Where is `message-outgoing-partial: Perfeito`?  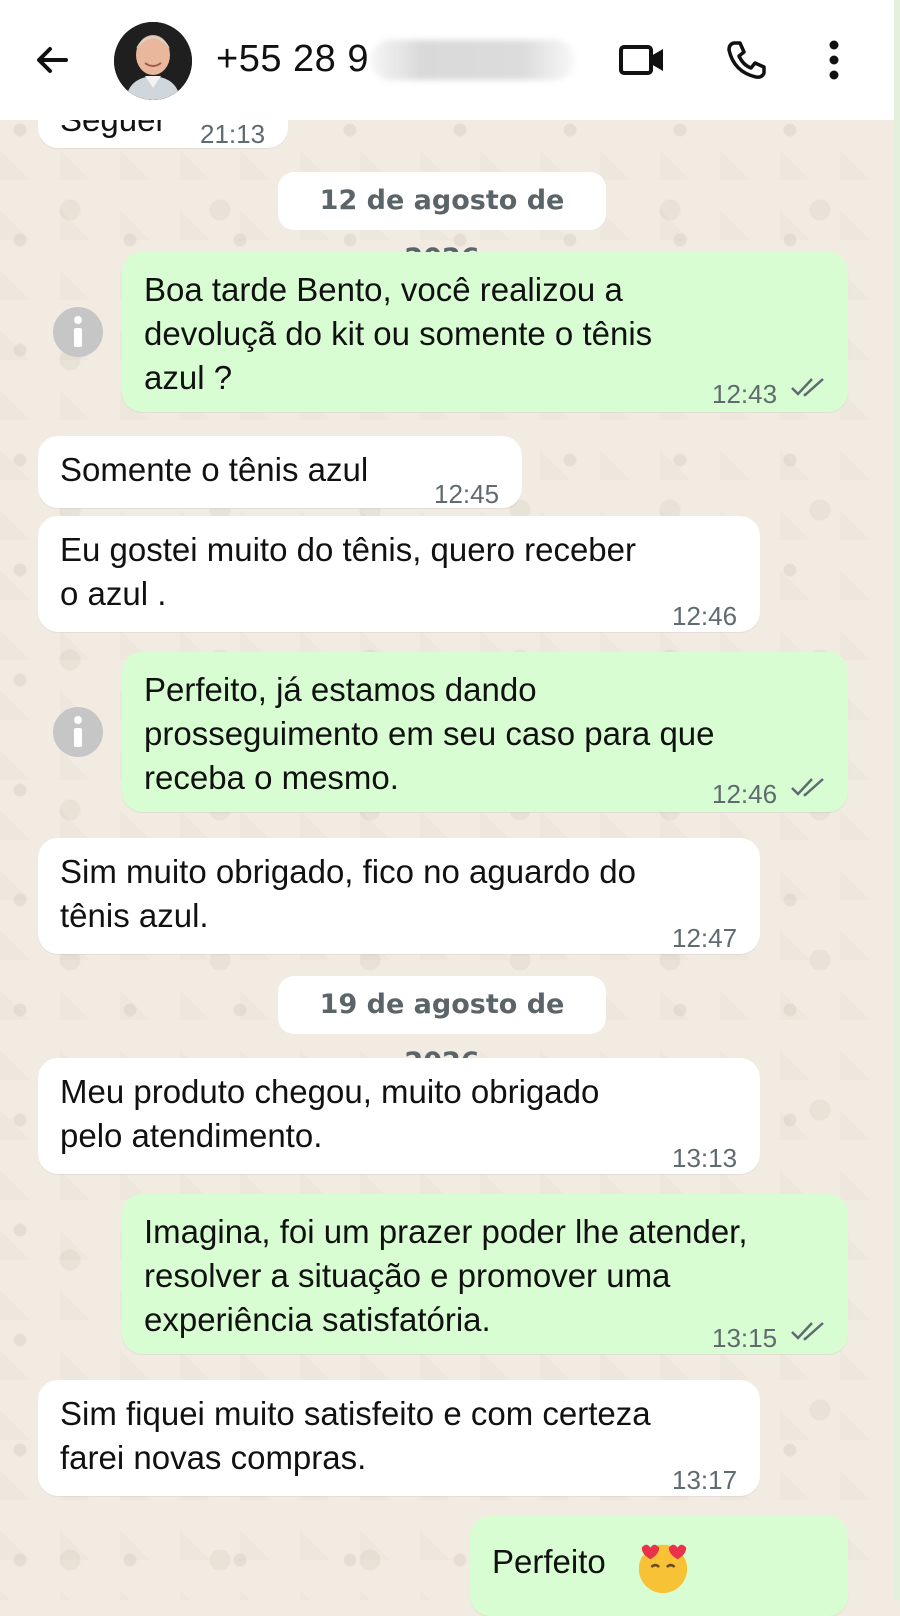 message-outgoing-partial: Perfeito is located at coordinates (659, 1566).